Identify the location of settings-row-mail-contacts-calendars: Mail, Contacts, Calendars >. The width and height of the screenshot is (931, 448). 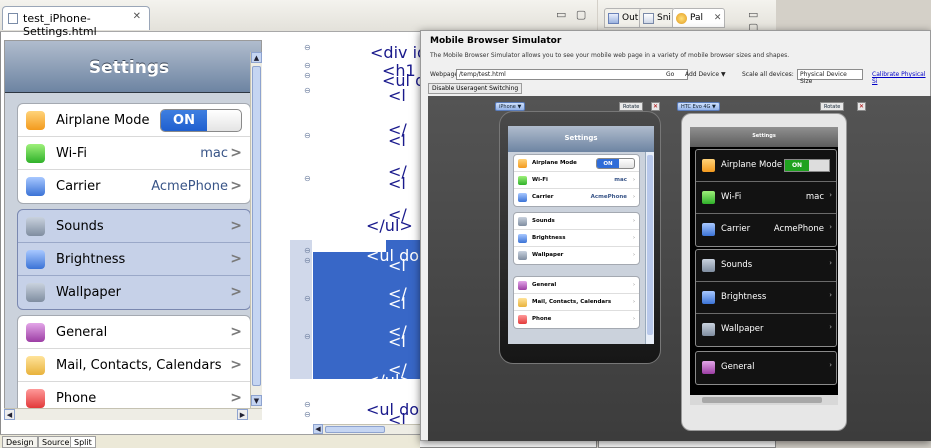
(134, 365).